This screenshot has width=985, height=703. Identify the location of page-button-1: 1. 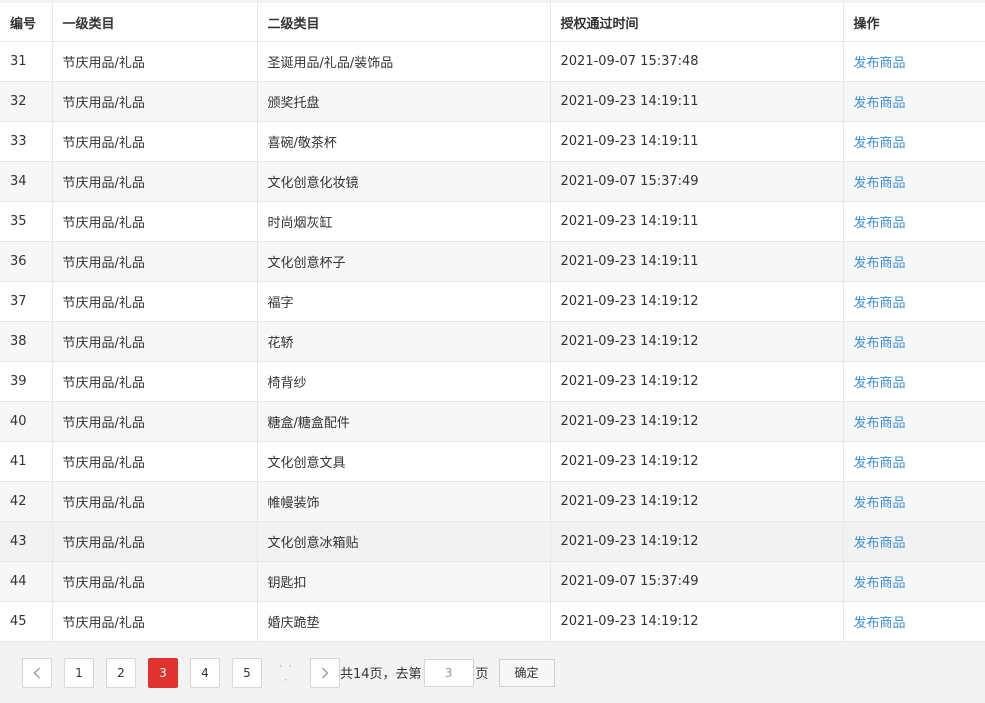
(79, 672).